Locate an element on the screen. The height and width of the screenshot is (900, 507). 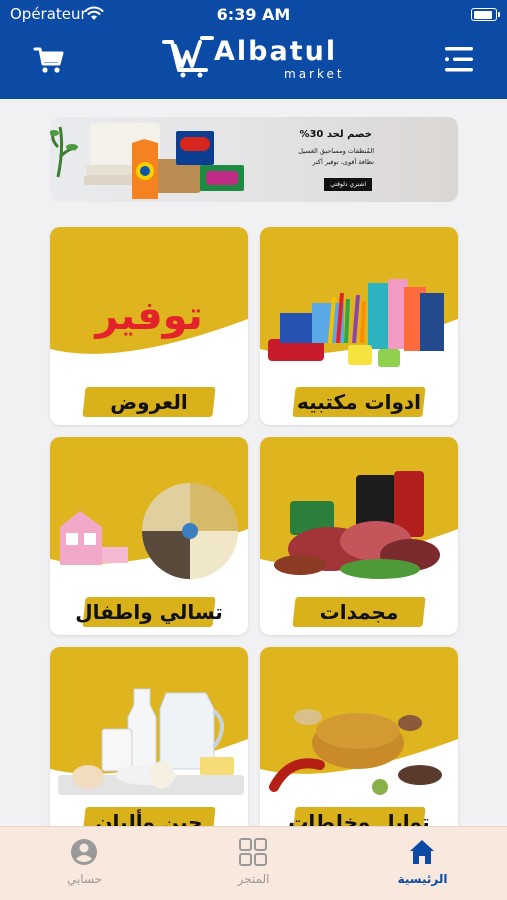
category-label: تسالي واطفال is located at coordinates (149, 612).